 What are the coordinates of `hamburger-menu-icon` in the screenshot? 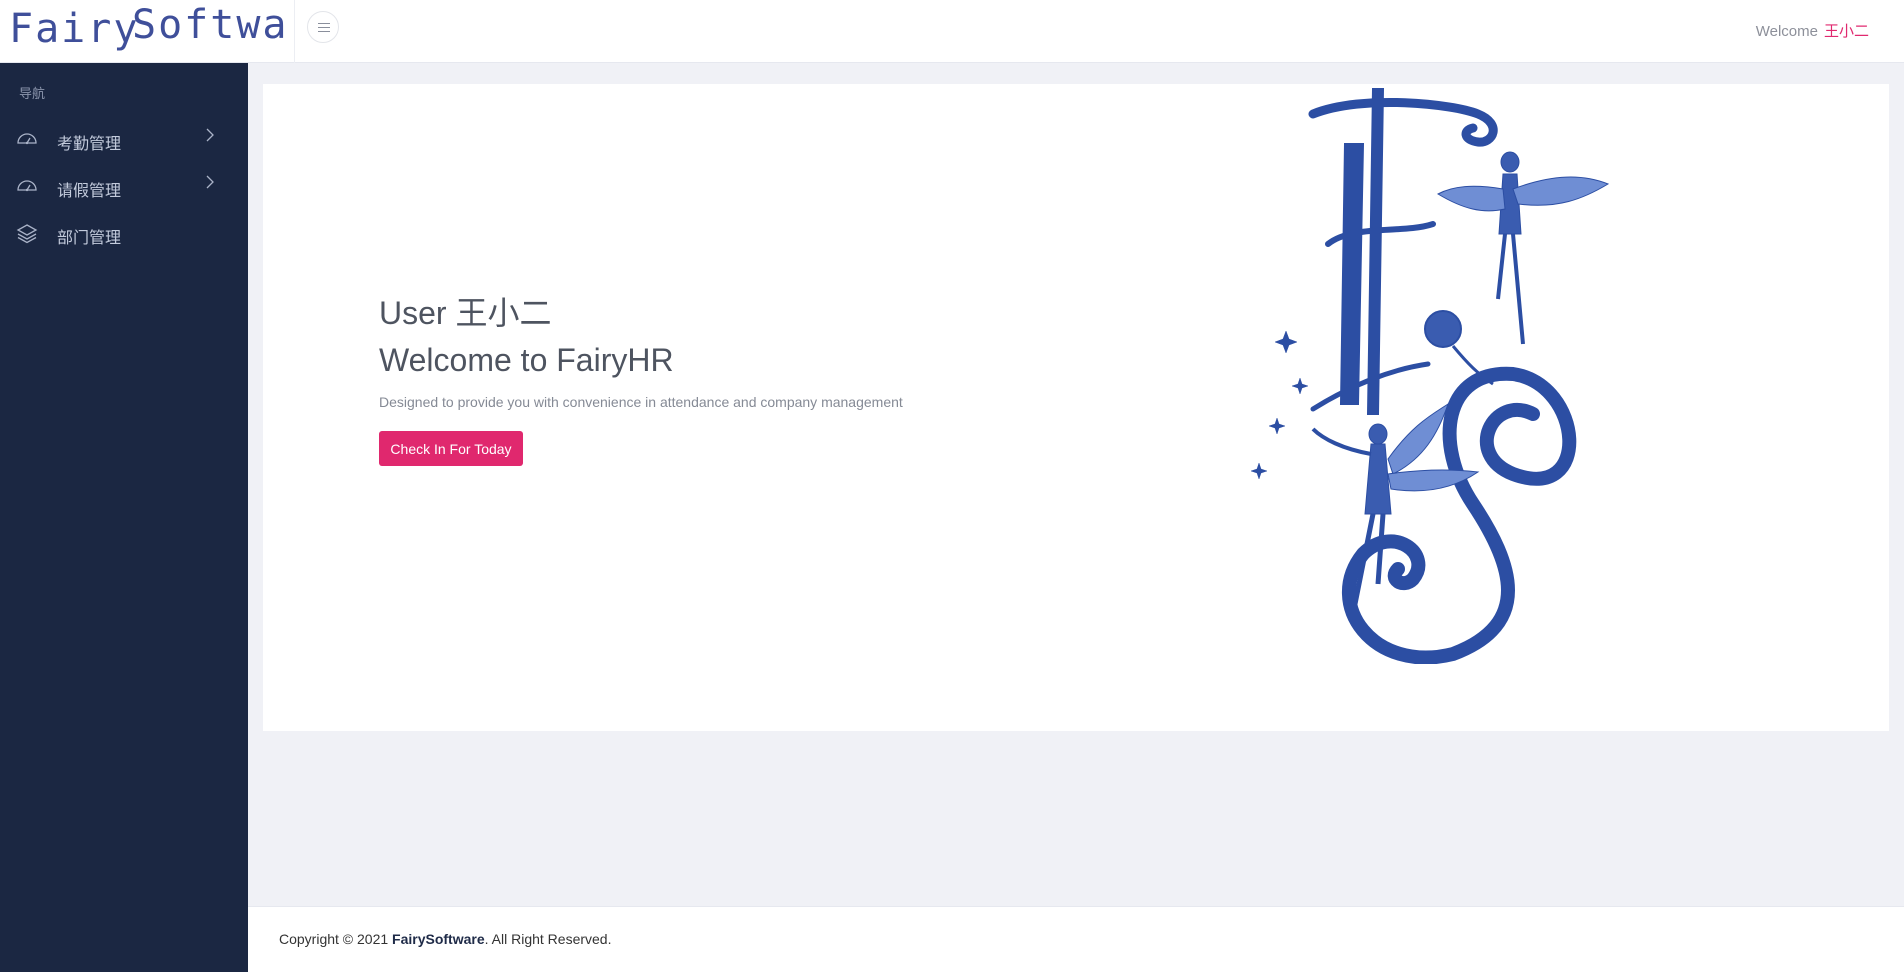 It's located at (323, 27).